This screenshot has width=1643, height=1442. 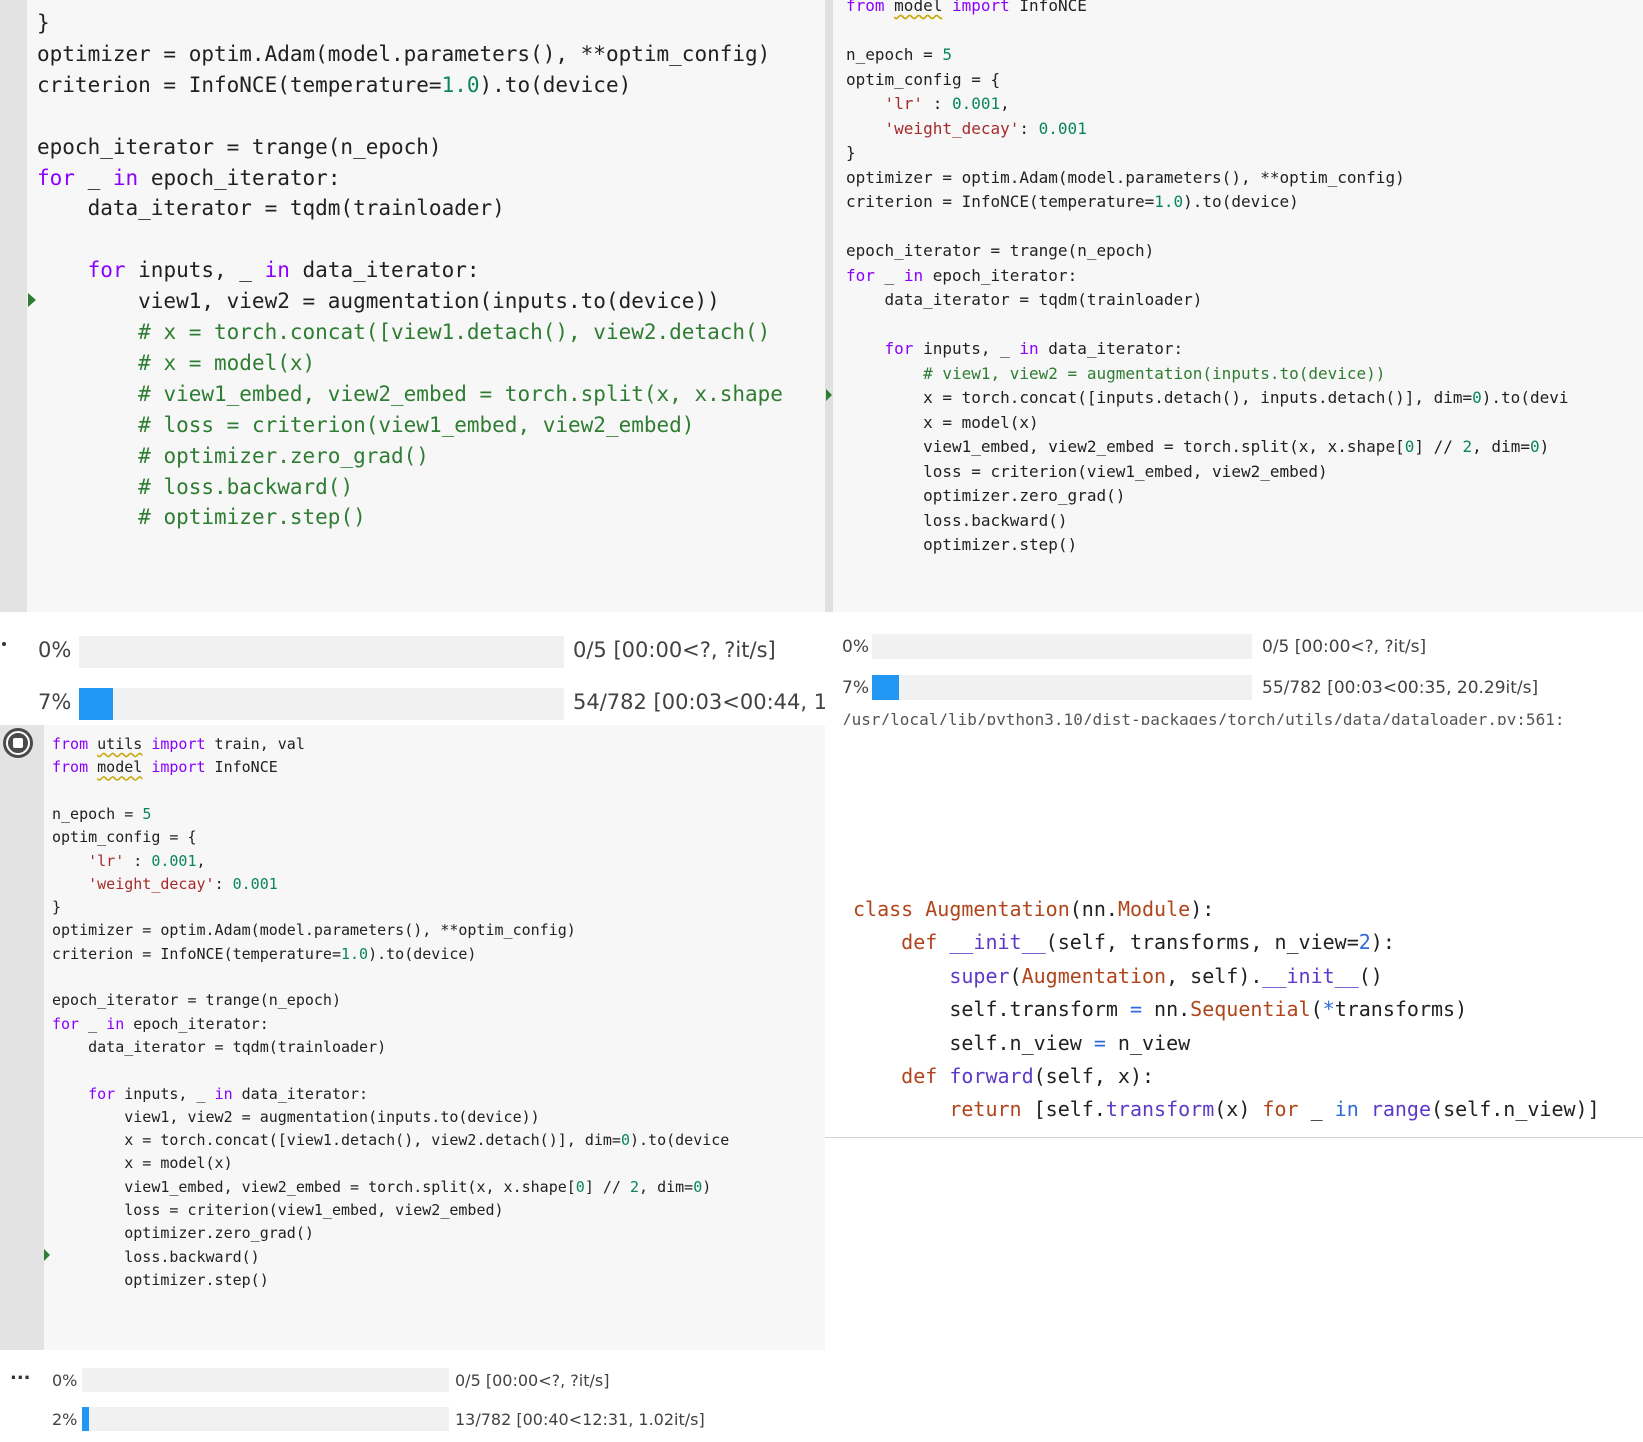 What do you see at coordinates (283, 455) in the screenshot?
I see `code-token: # optimizer.zero_grad()` at bounding box center [283, 455].